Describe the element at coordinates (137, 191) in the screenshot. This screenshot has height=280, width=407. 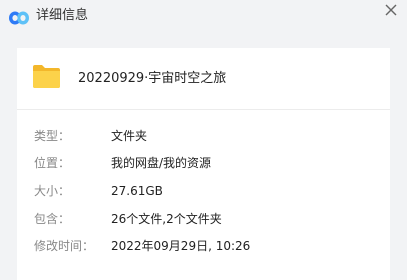
I see `detail-value: 27.61GB` at that location.